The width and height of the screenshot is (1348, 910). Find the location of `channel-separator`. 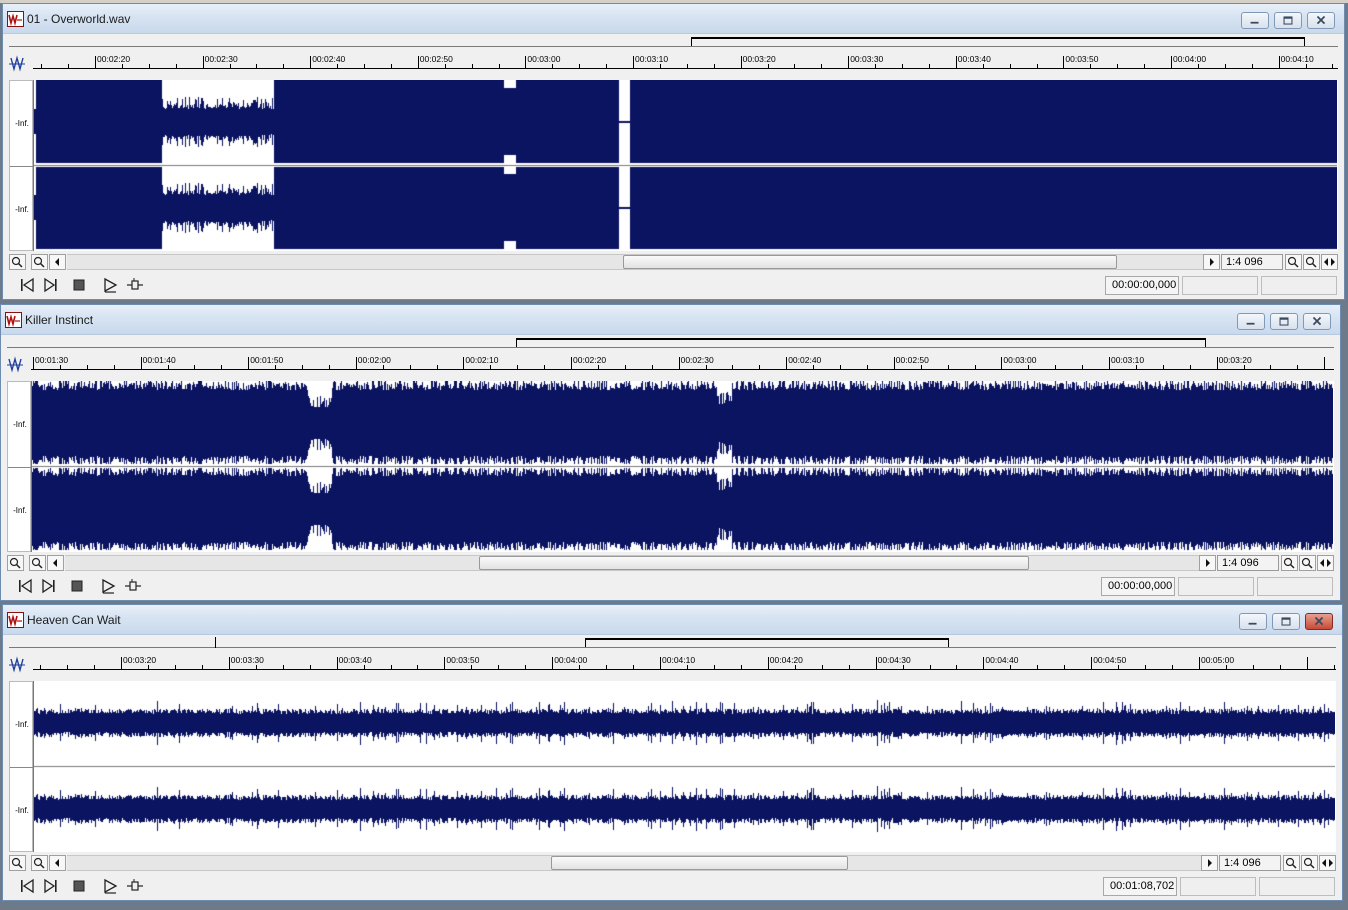

channel-separator is located at coordinates (22, 767).